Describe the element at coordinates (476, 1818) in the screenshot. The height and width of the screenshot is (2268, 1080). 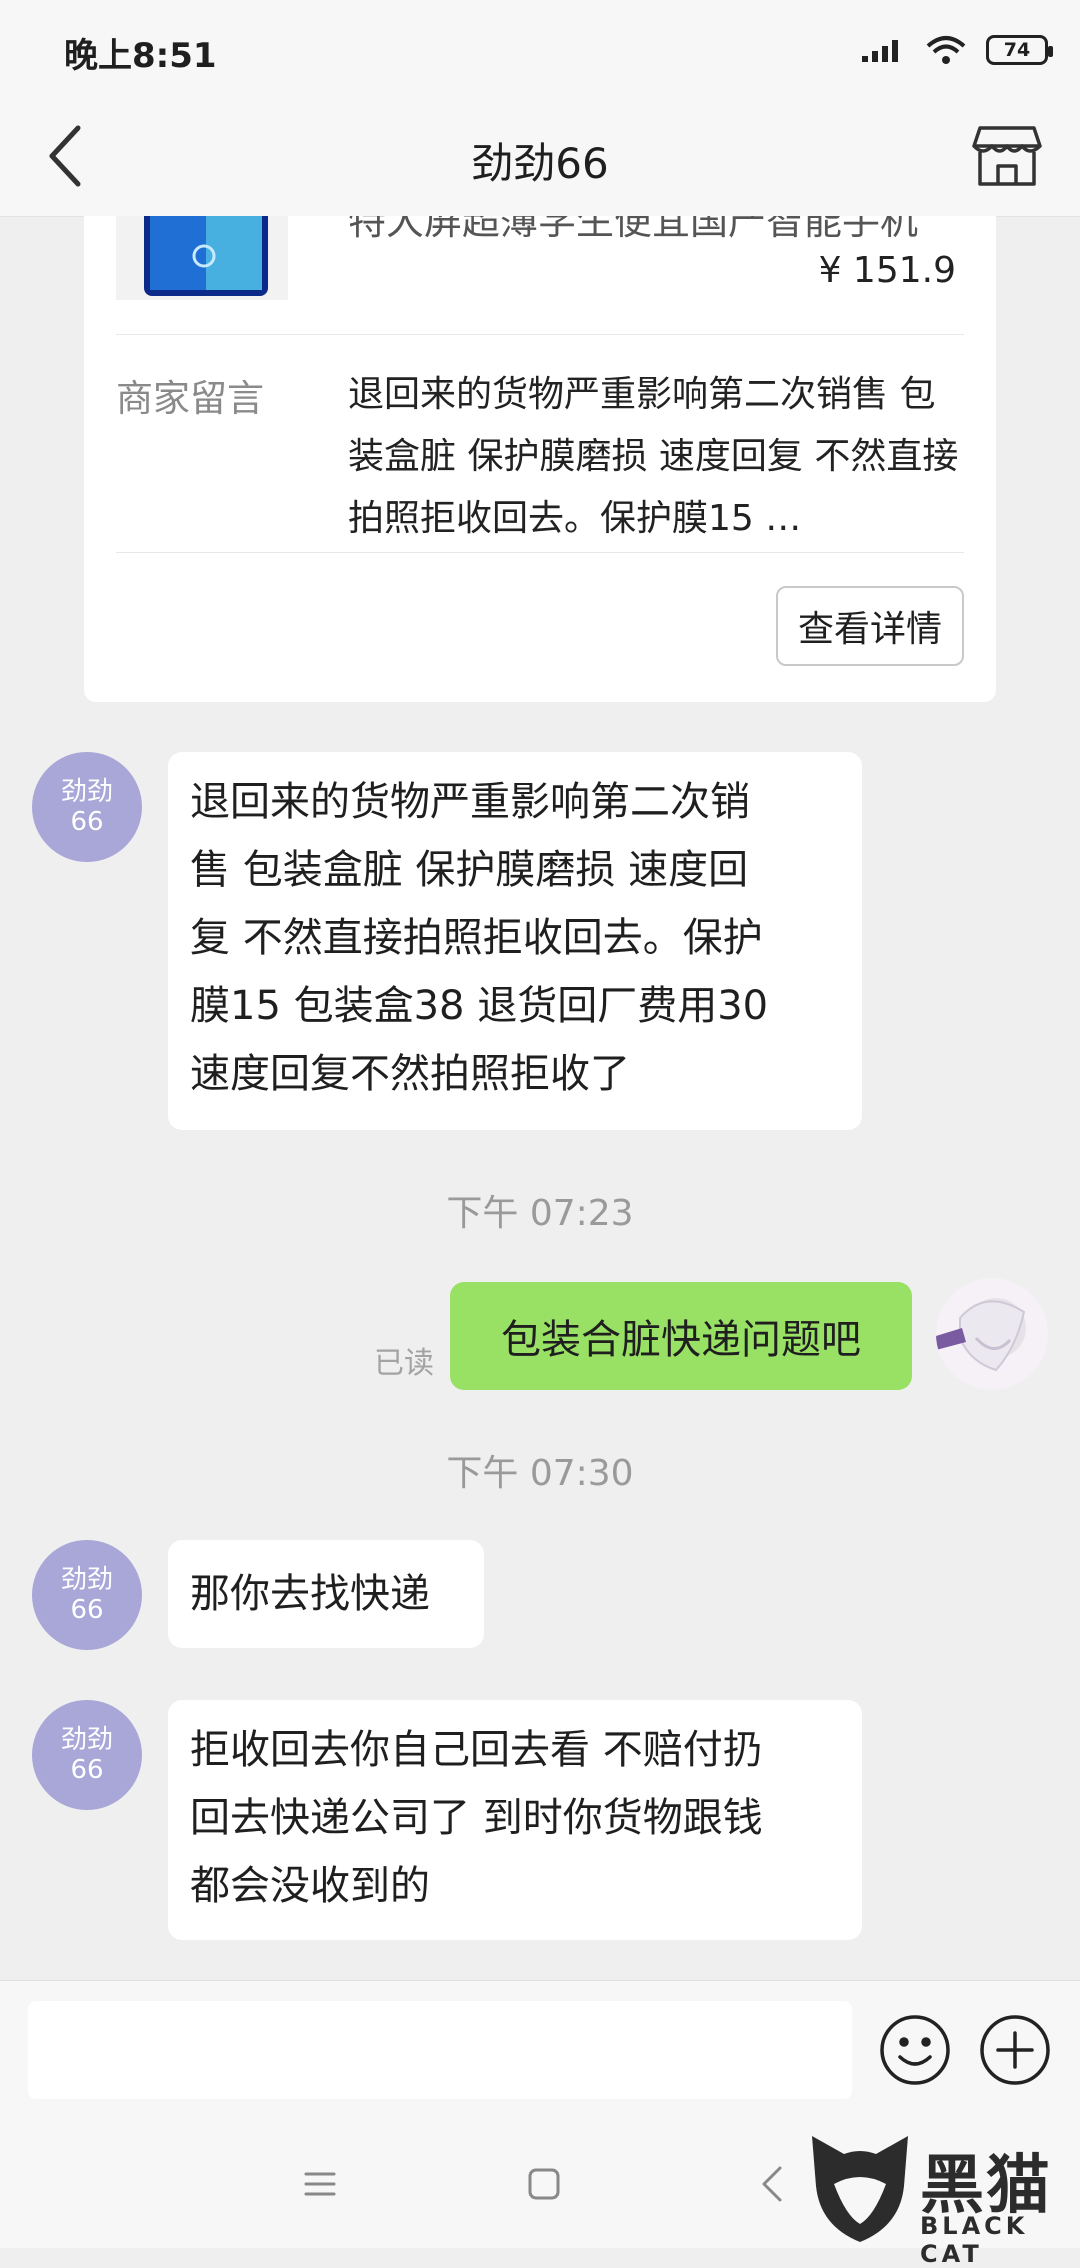
I see `message-line: 回去快递公司了 到时你货物跟钱` at that location.